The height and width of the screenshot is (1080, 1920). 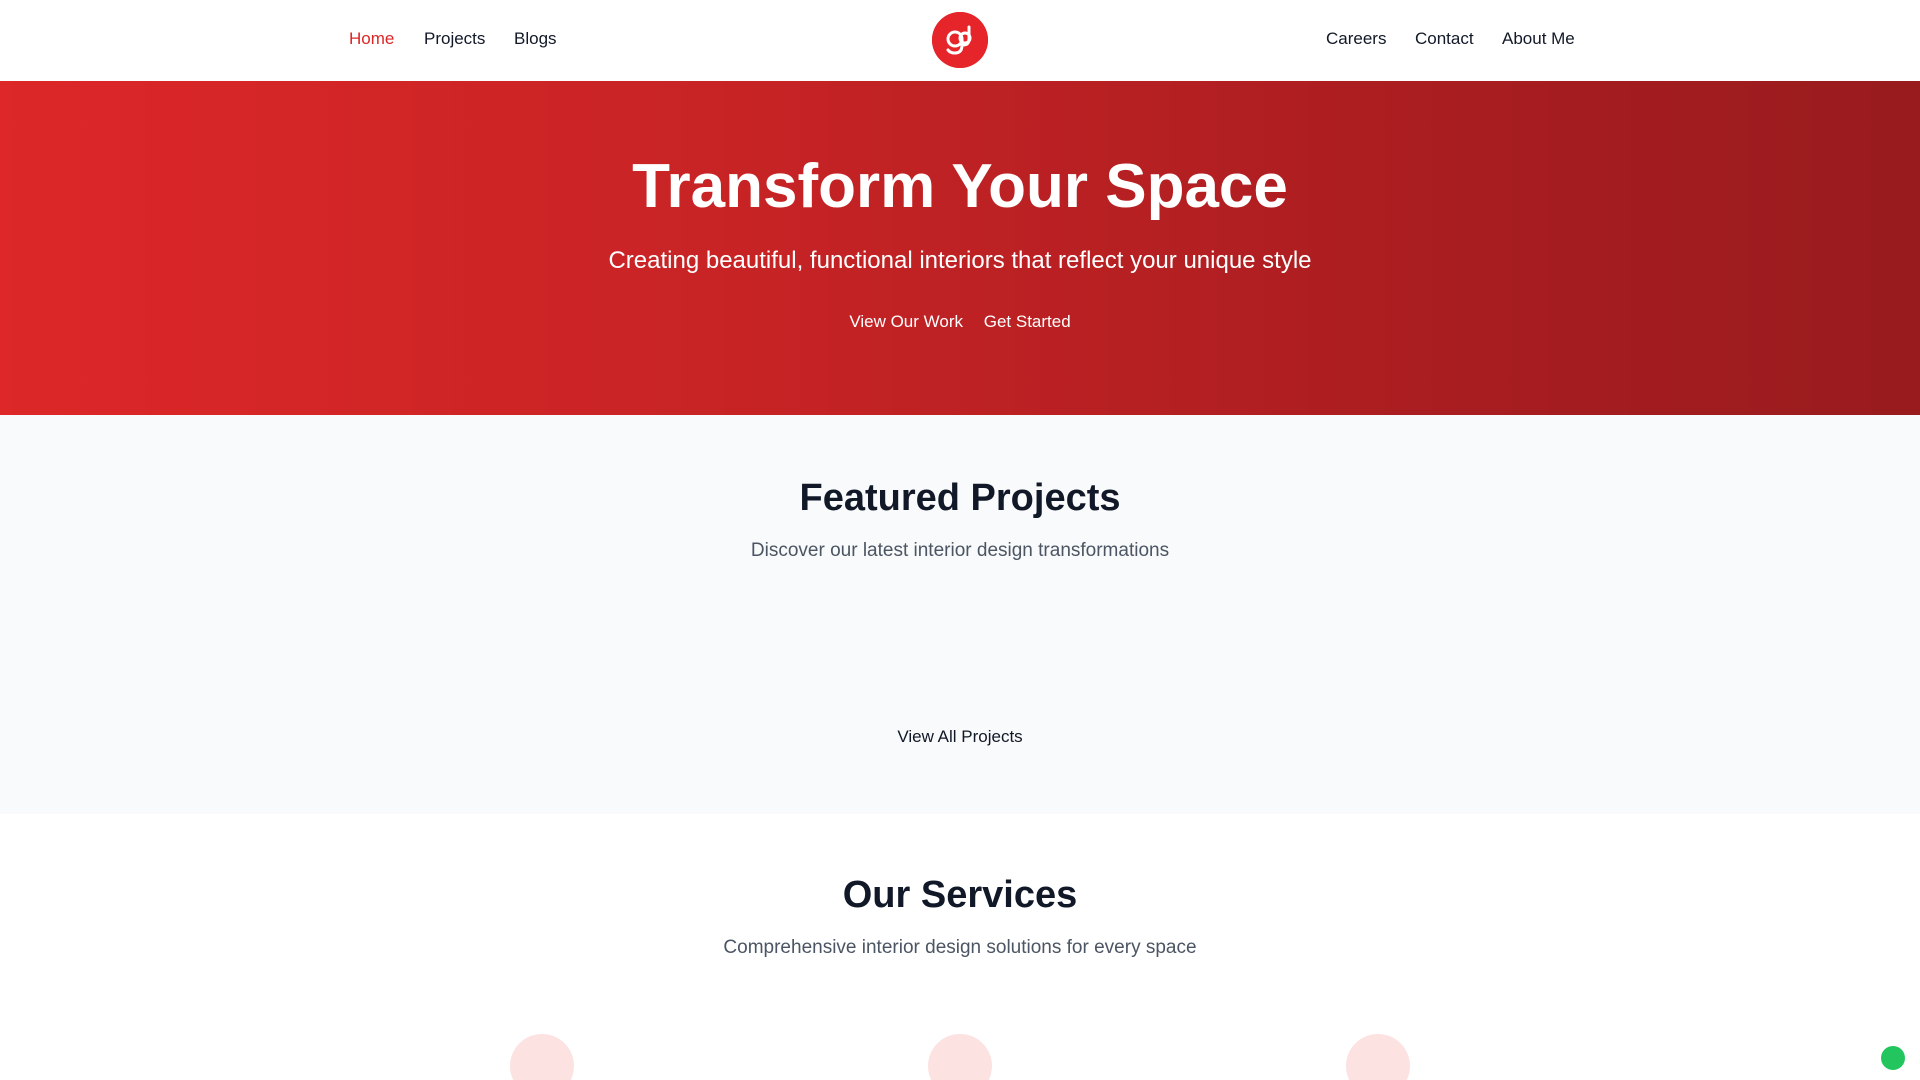 What do you see at coordinates (960, 186) in the screenshot?
I see `hero-title: Transform Your Space` at bounding box center [960, 186].